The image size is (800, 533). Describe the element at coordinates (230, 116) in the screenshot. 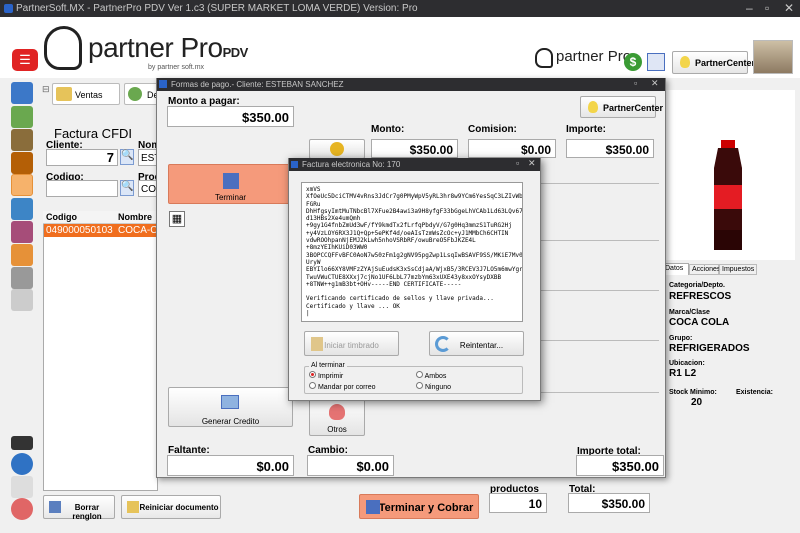

I see `monto-pagar-value: $350.00` at that location.